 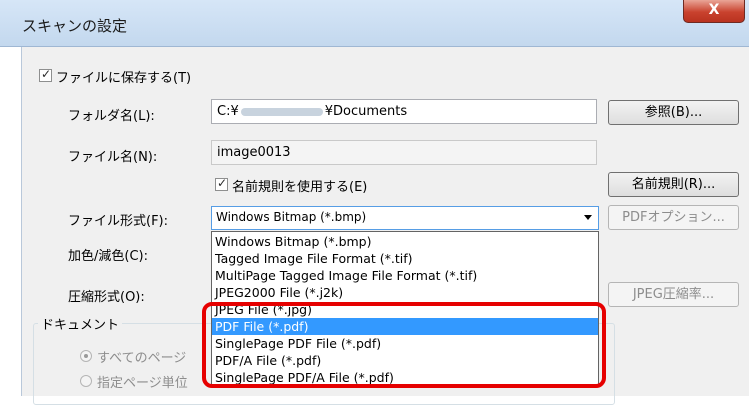 What do you see at coordinates (113, 157) in the screenshot?
I see `filename-label: ファイル名(N):` at bounding box center [113, 157].